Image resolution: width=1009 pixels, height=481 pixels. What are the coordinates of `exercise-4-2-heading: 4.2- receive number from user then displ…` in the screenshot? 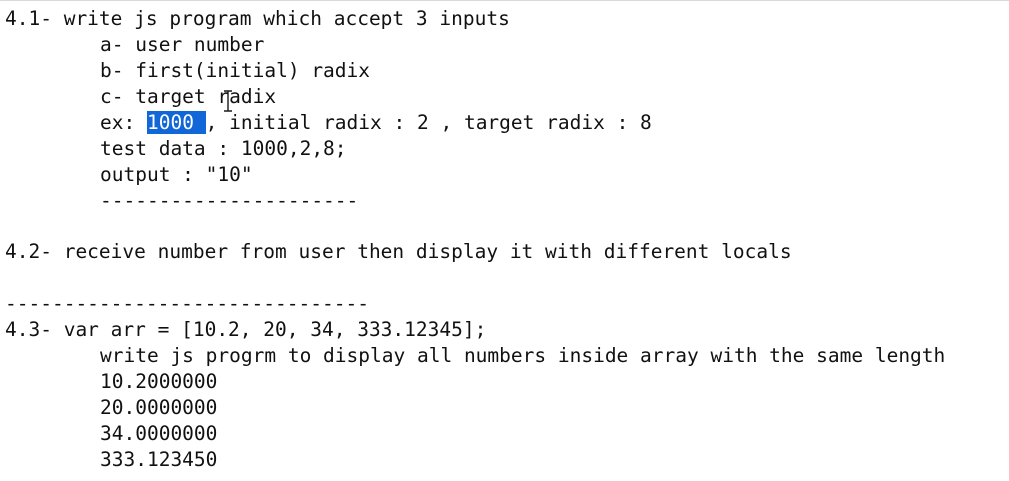 It's located at (398, 251).